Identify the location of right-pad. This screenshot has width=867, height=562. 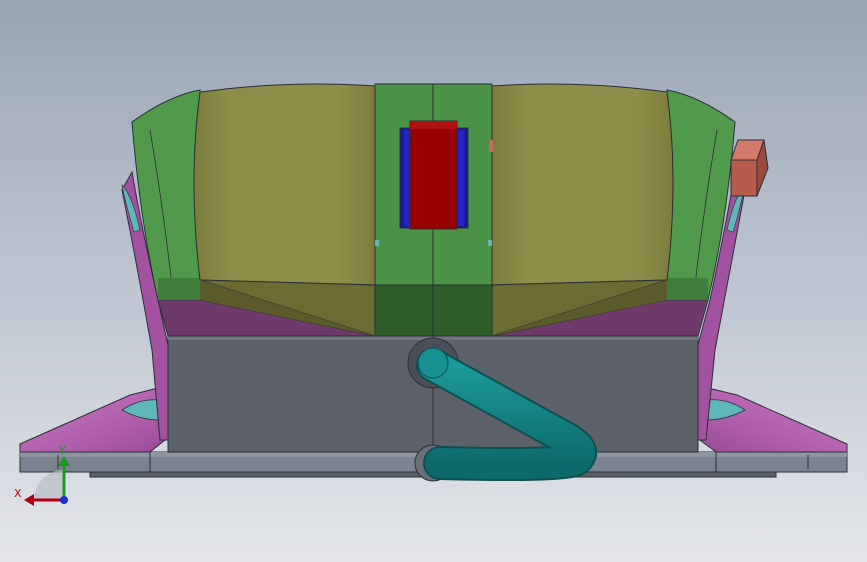
(582, 210).